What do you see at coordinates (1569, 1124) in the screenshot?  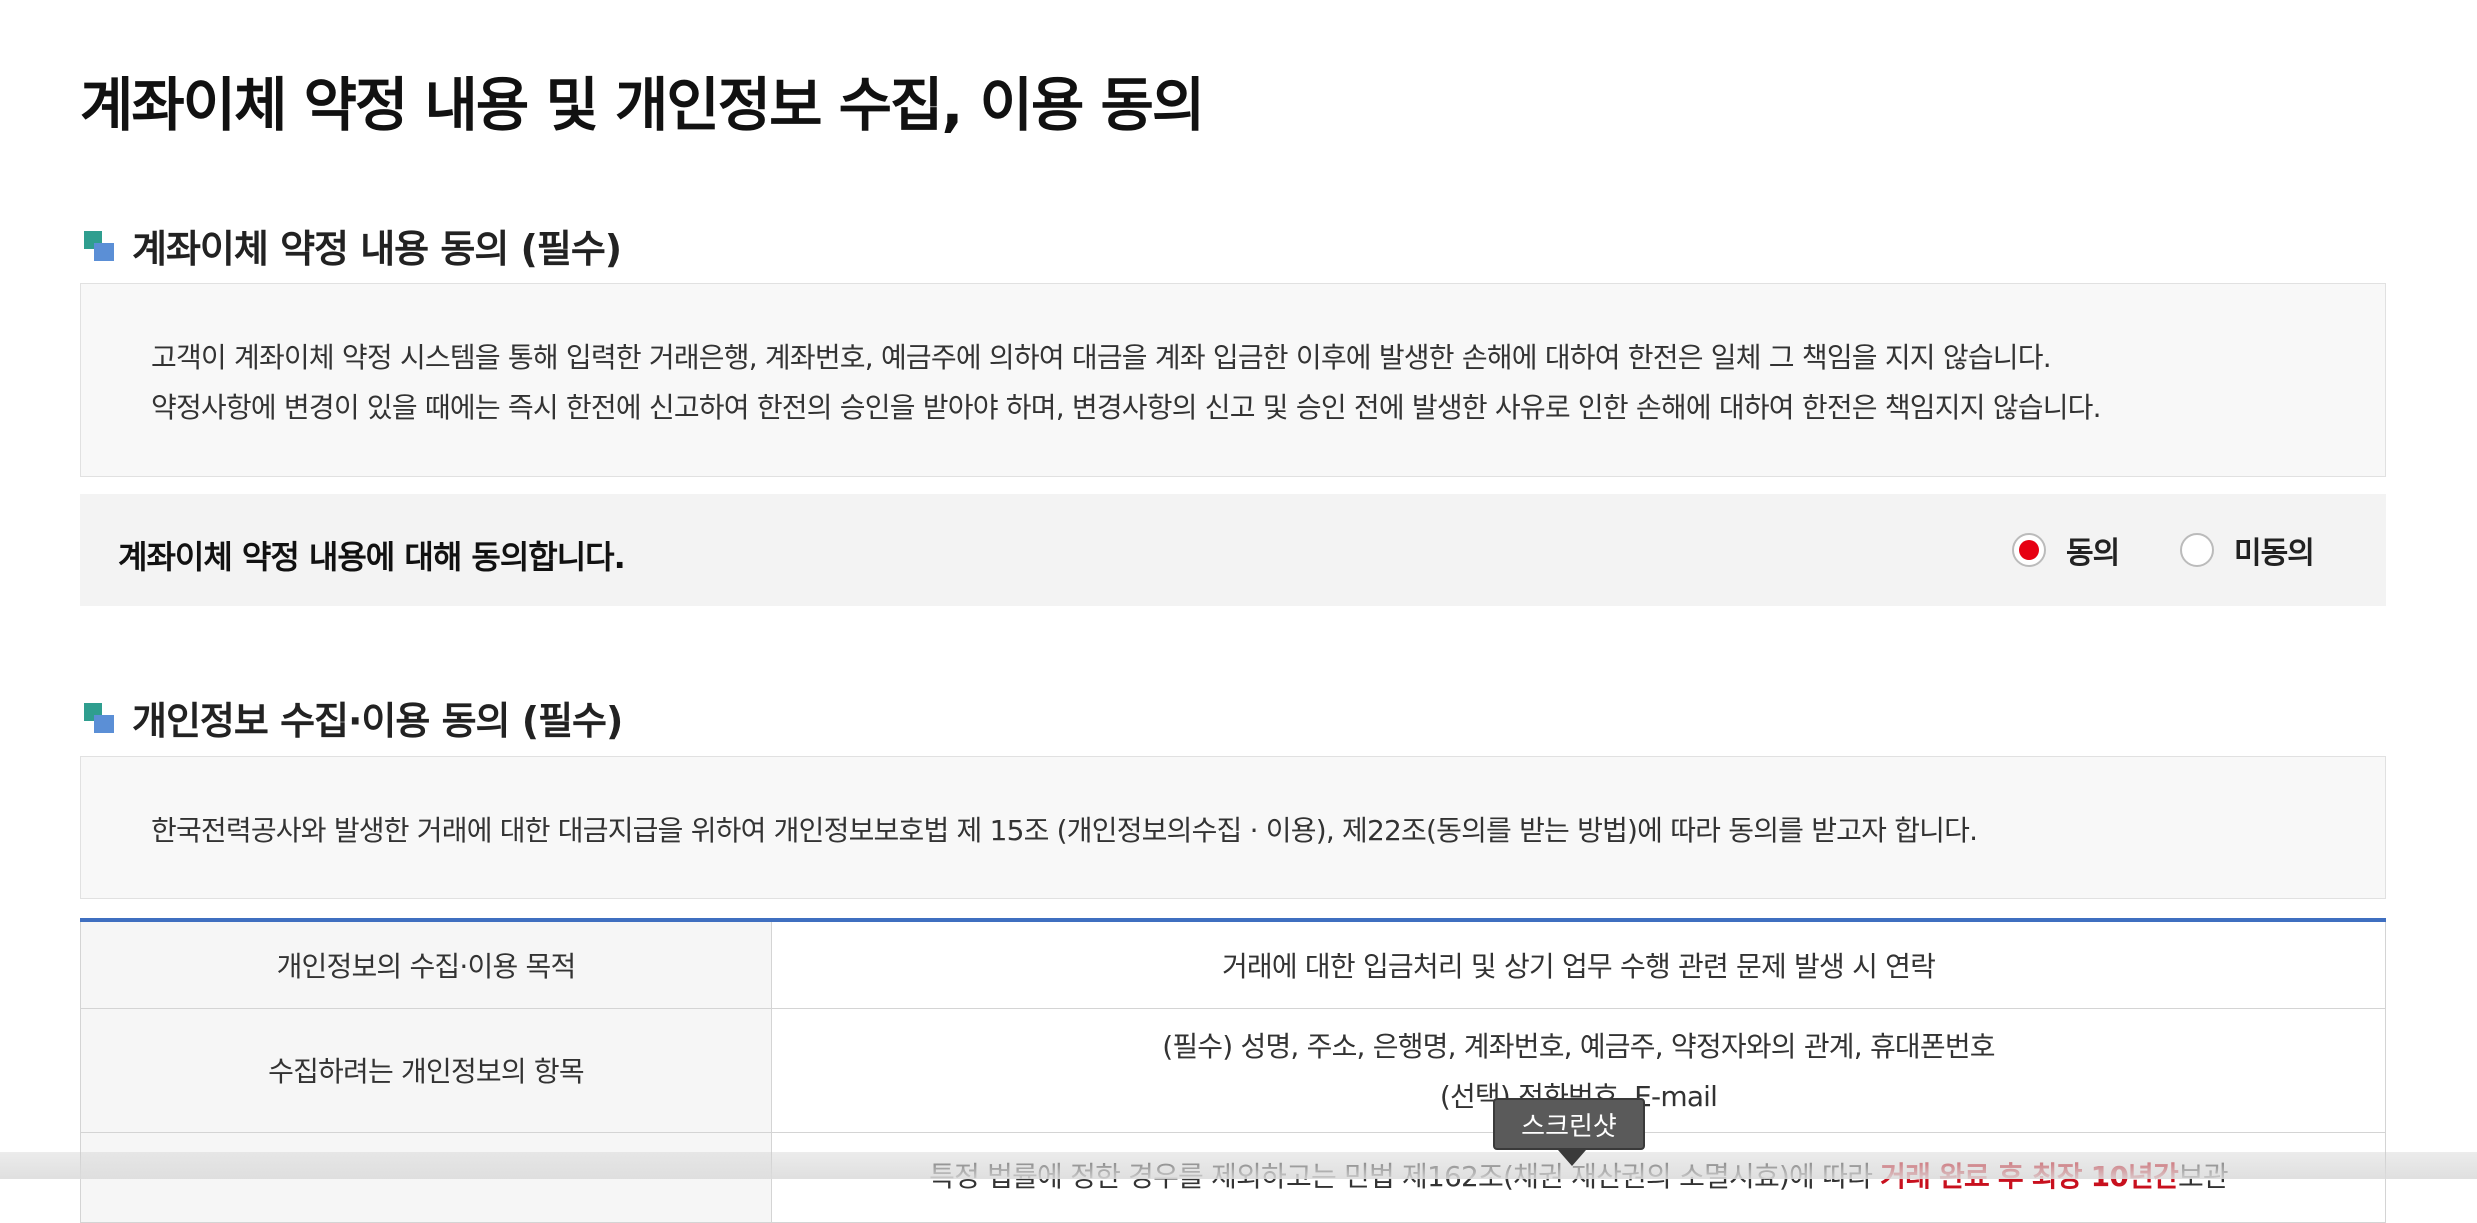 I see `screenshot-tooltip: 스크린샷` at bounding box center [1569, 1124].